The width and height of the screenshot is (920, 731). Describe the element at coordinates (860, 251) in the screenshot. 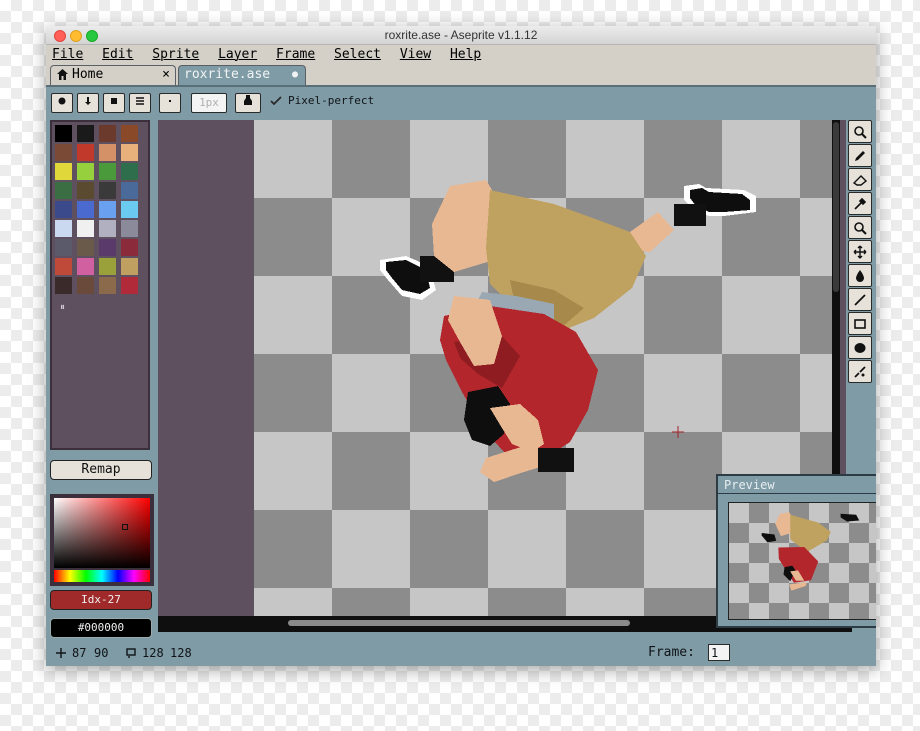

I see `move-tool-button` at that location.